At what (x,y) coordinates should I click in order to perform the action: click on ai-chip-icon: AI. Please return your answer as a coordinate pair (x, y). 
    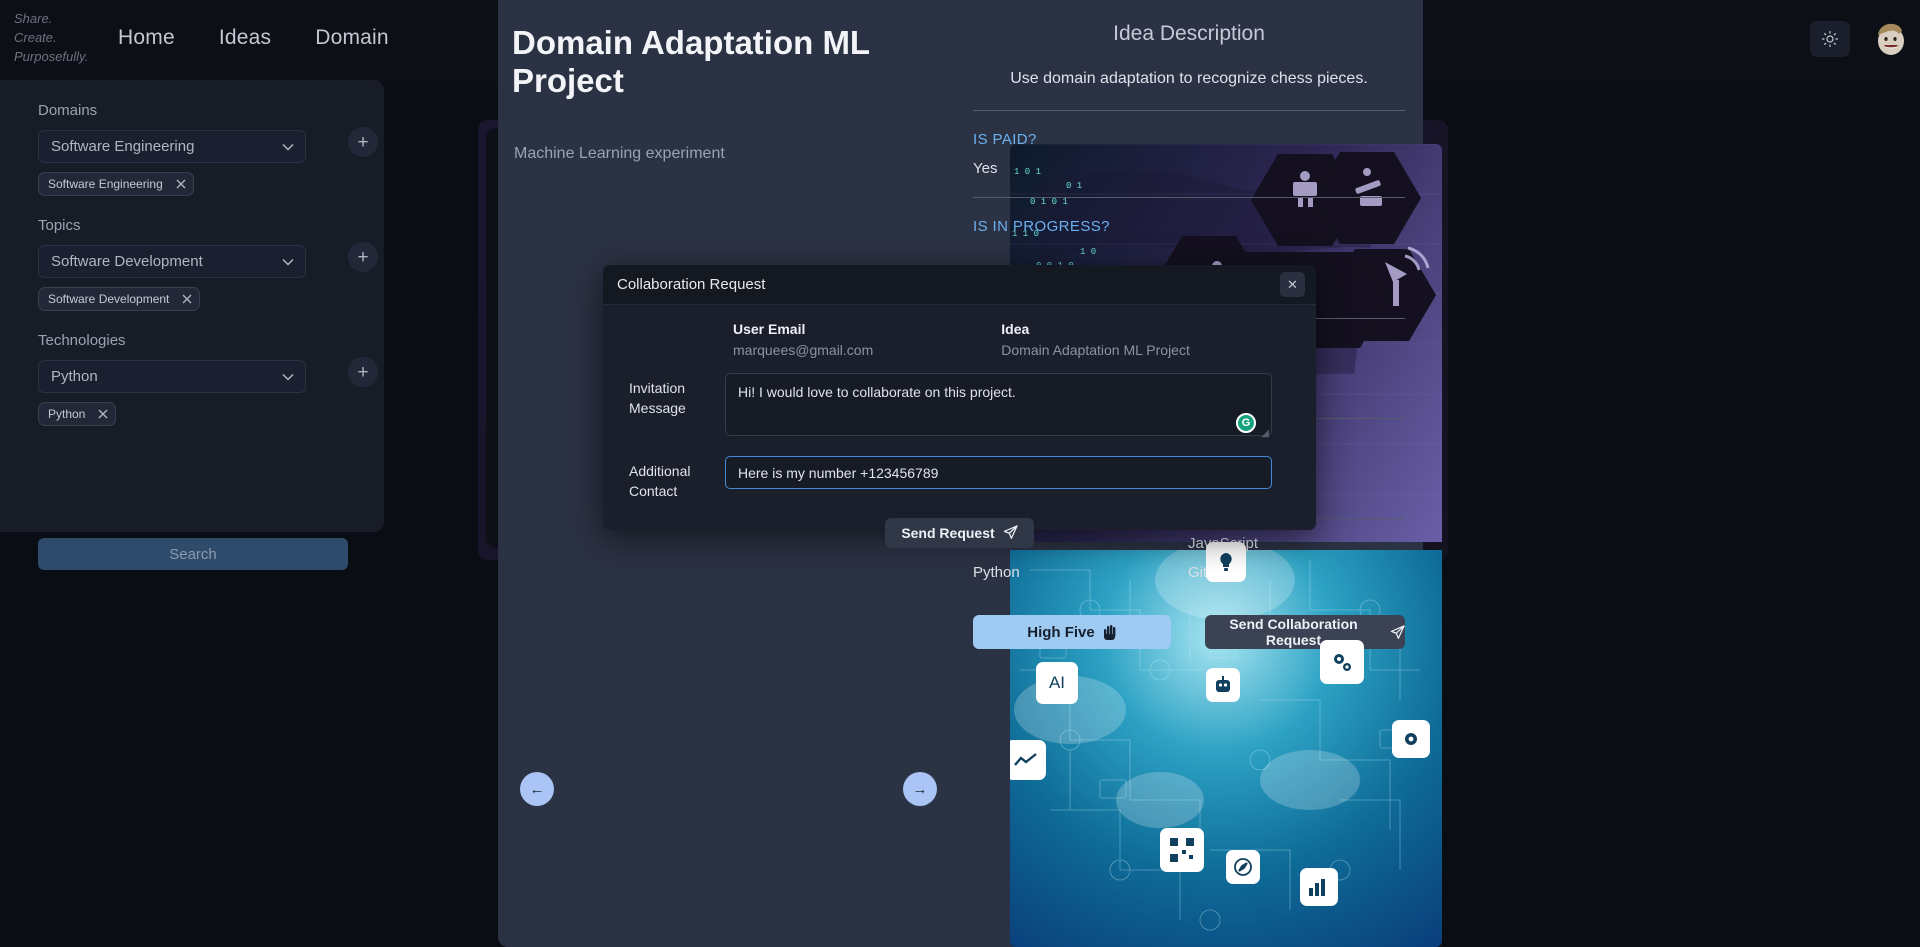
    Looking at the image, I should click on (1057, 683).